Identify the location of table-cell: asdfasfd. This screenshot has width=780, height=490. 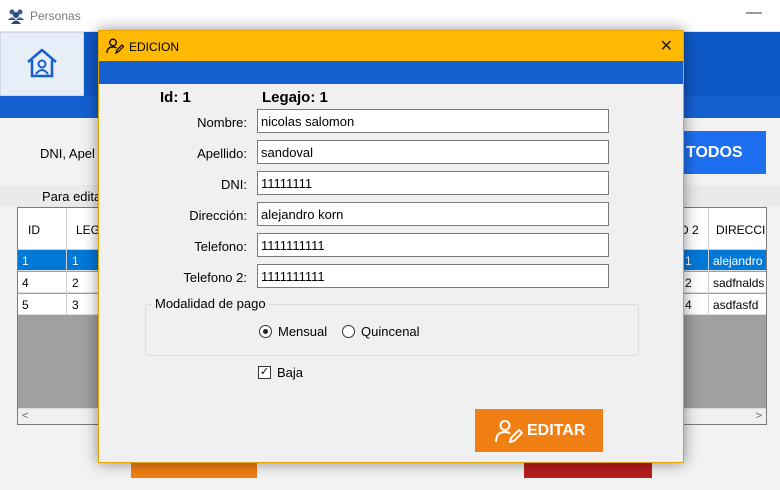
(736, 305).